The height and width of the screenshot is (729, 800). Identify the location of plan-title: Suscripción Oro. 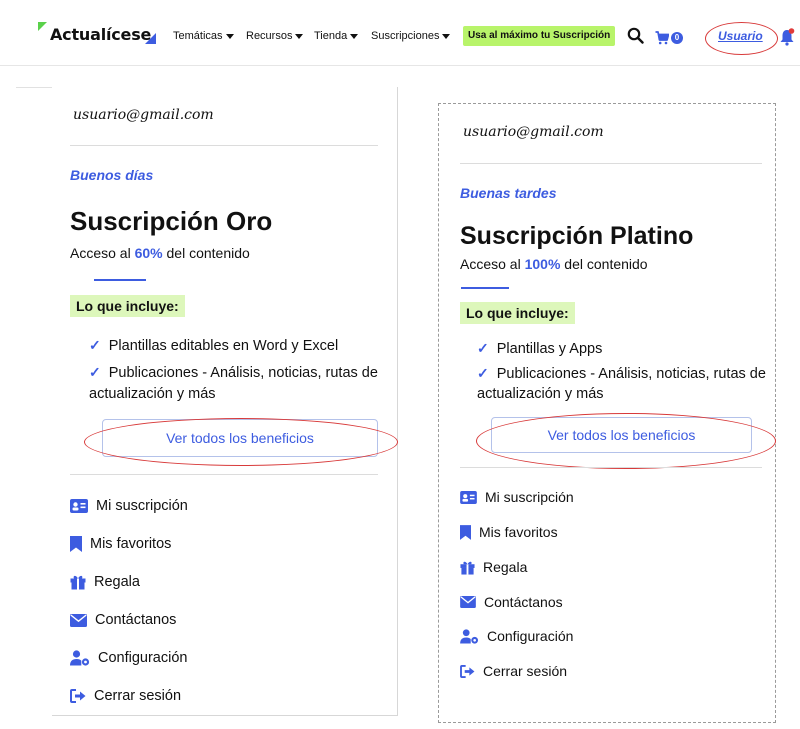
(171, 221).